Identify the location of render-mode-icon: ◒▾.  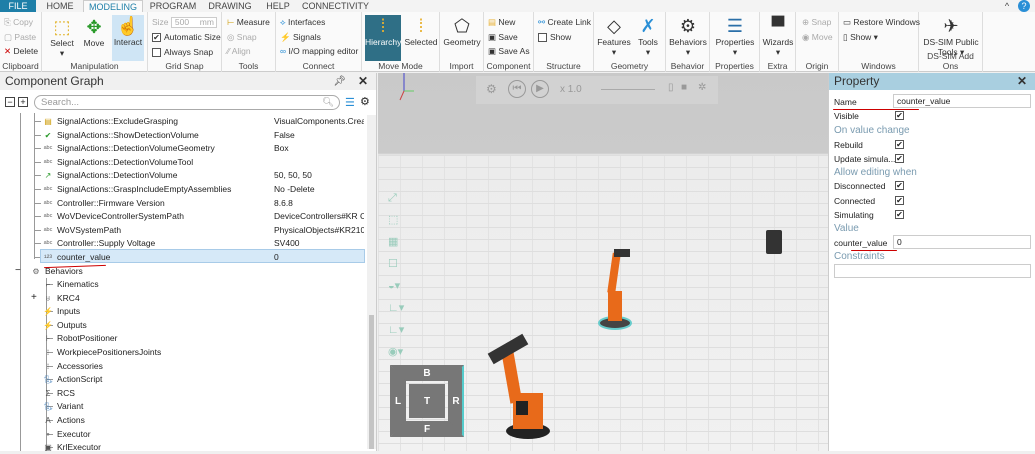
(396, 286).